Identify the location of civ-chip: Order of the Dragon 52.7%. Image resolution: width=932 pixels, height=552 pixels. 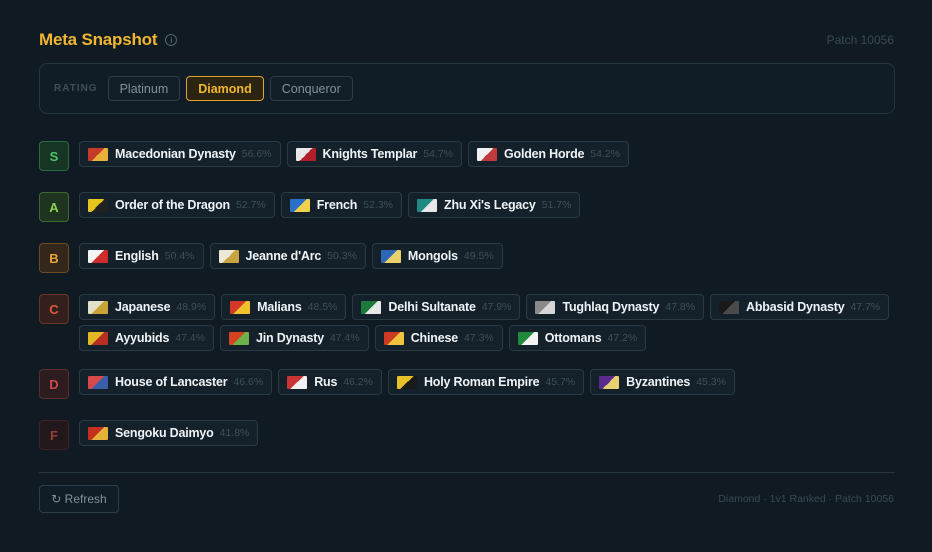
(177, 205).